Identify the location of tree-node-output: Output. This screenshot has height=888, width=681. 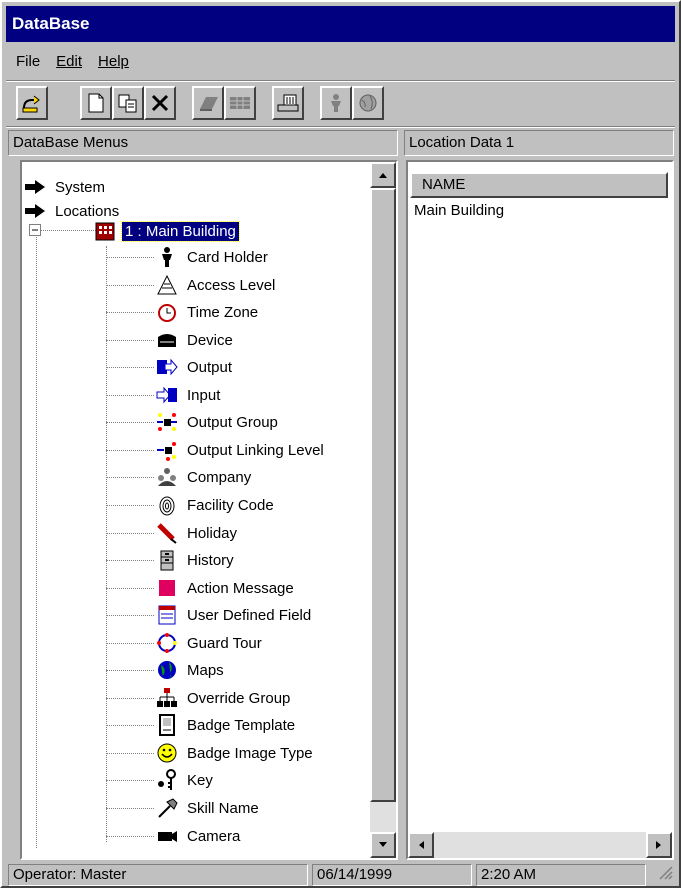
(195, 367).